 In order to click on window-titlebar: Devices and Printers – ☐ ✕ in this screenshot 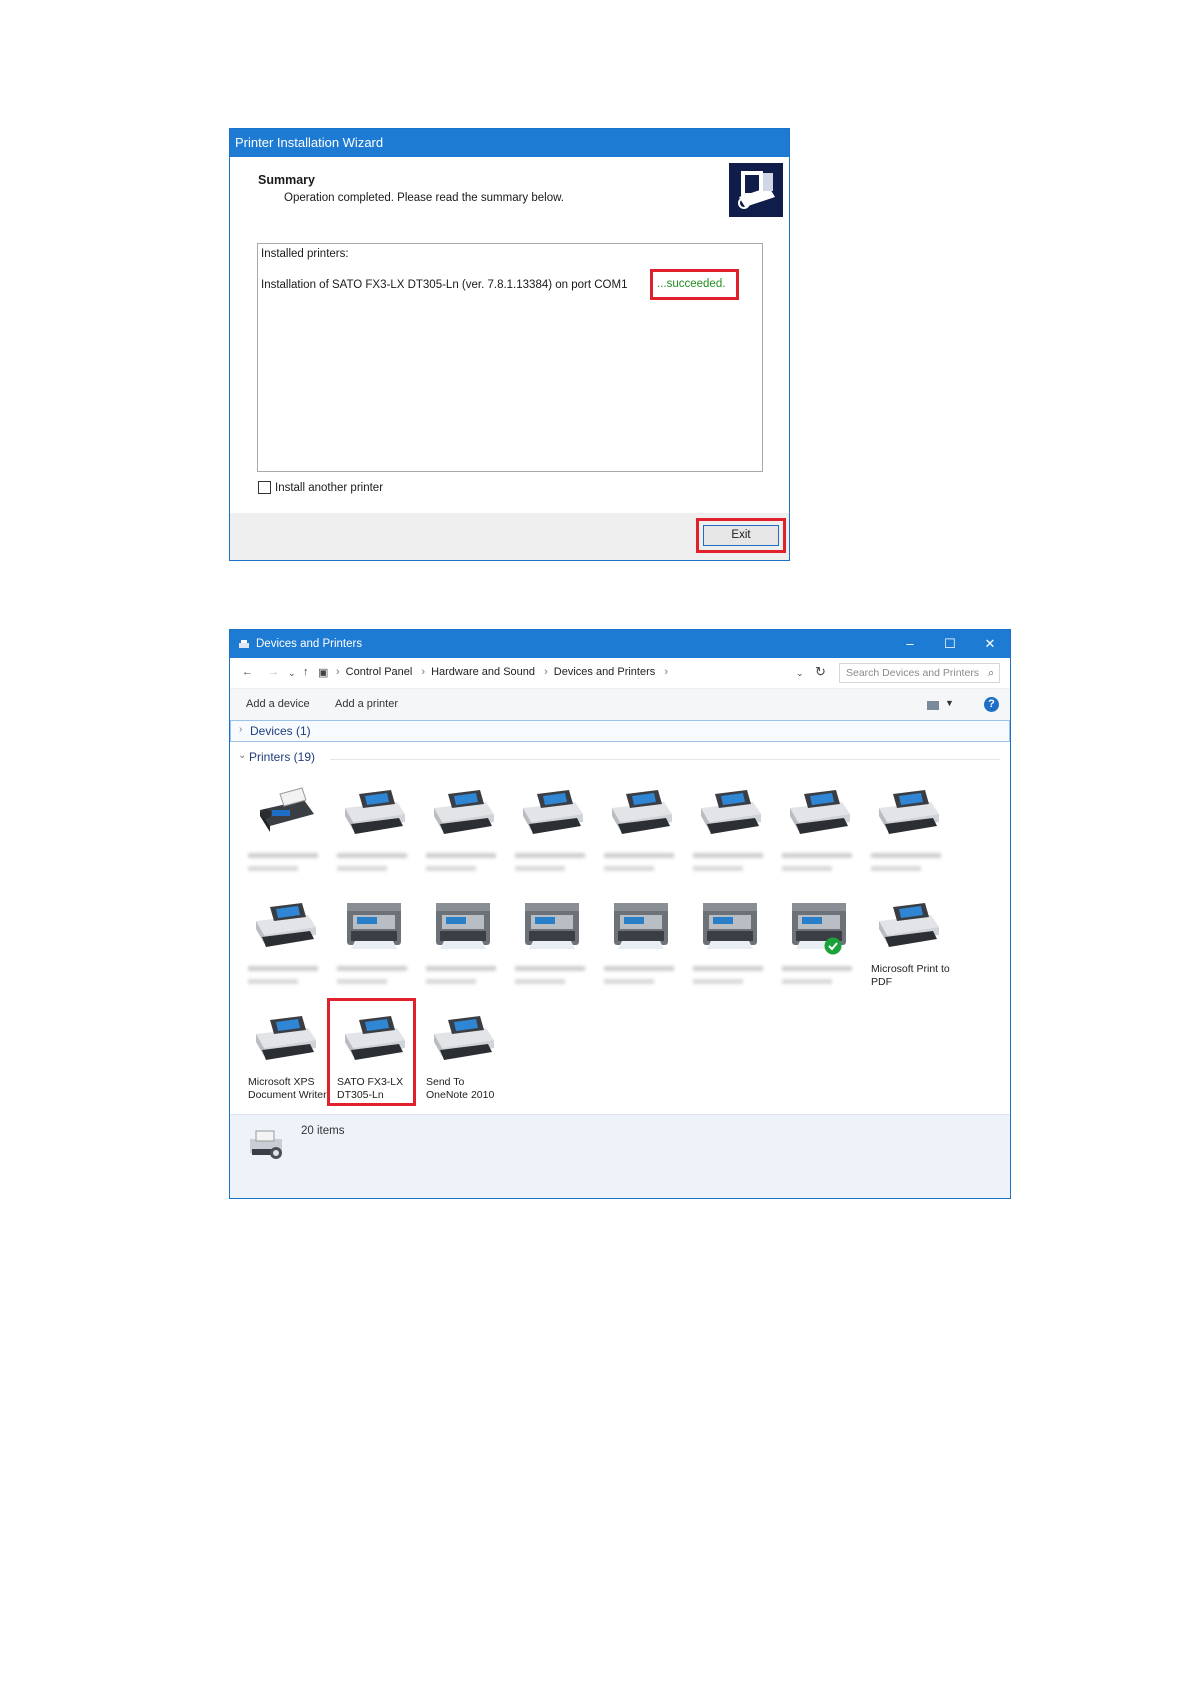, I will do `click(620, 644)`.